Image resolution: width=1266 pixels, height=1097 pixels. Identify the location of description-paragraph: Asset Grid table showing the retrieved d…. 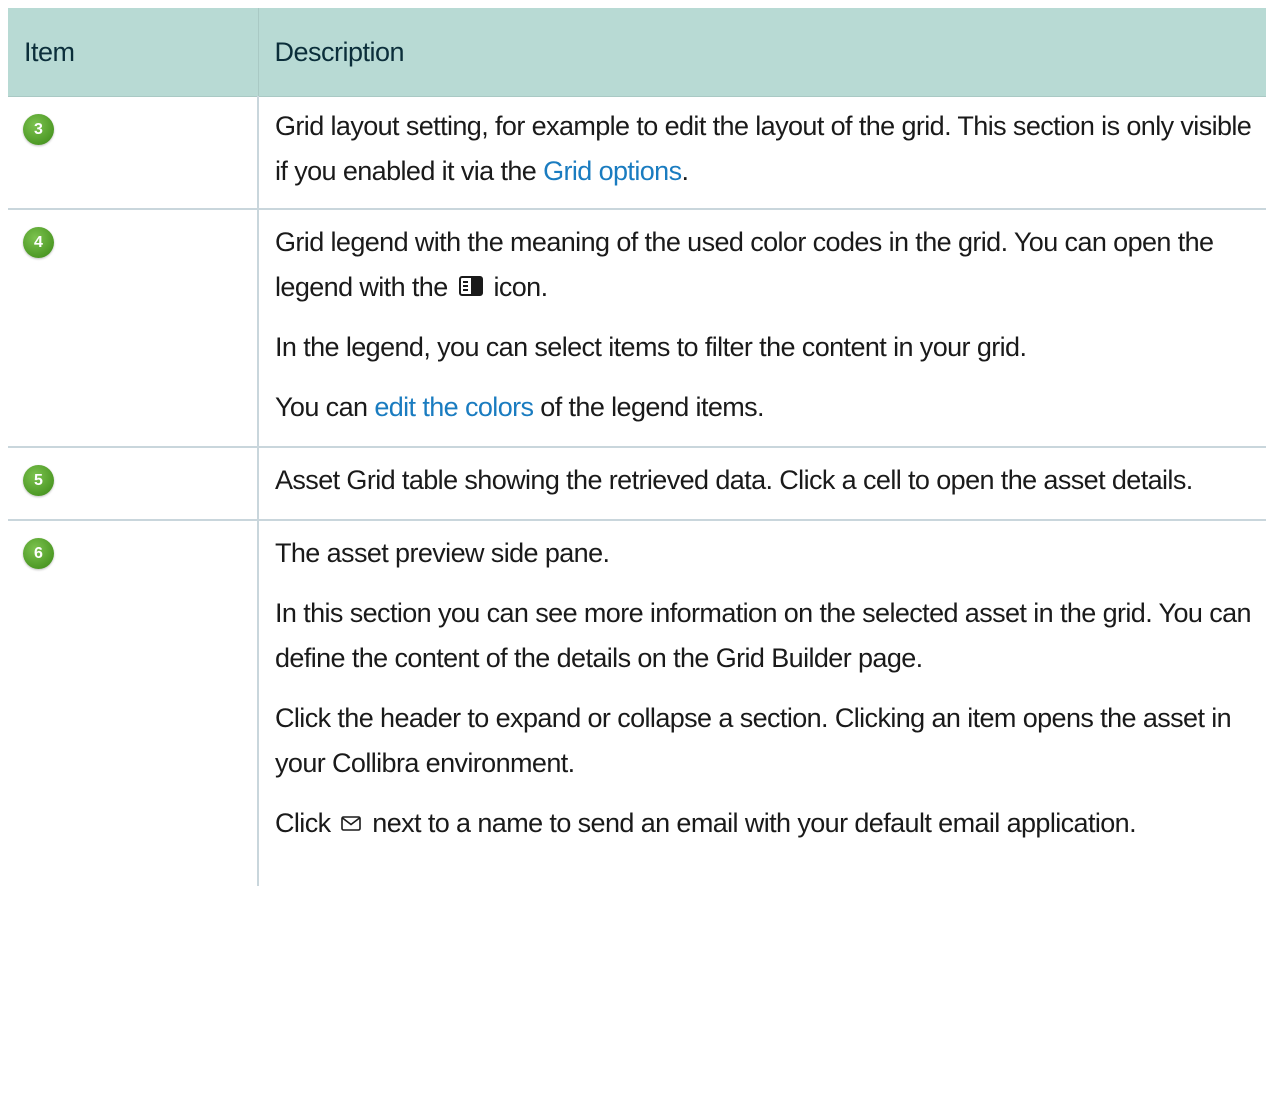
(734, 480).